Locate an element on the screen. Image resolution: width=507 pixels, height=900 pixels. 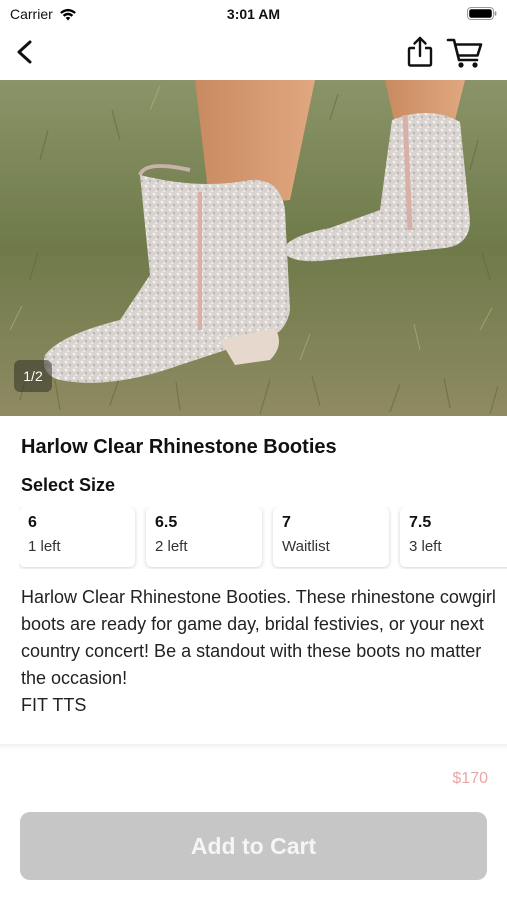
size-option: 6 1 left is located at coordinates (77, 537).